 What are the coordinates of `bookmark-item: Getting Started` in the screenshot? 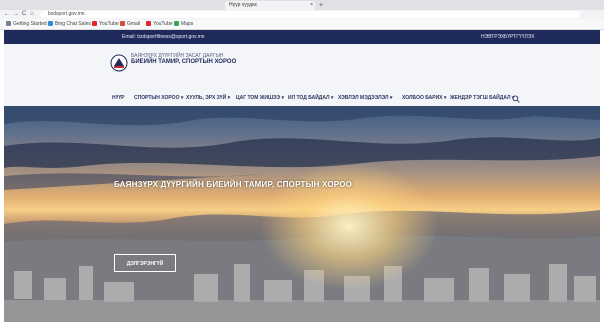 It's located at (26, 24).